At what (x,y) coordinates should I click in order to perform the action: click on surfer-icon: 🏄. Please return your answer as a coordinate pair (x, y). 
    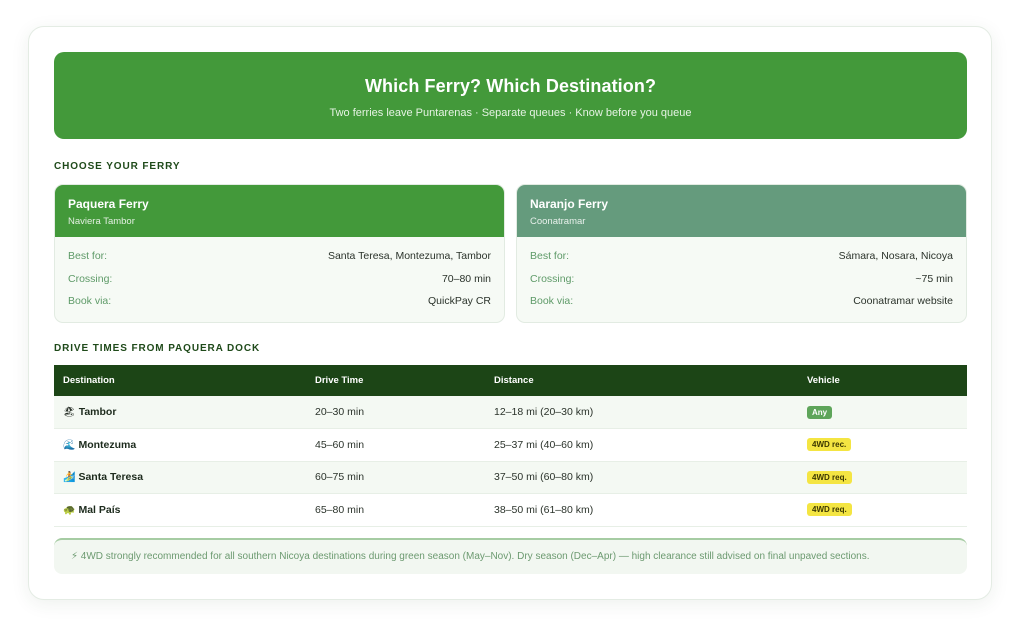
    Looking at the image, I should click on (69, 478).